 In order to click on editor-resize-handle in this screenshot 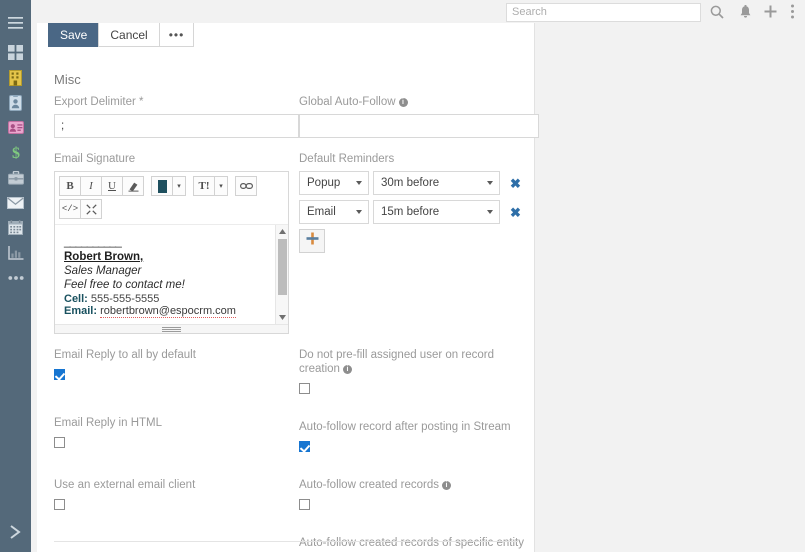, I will do `click(171, 328)`.